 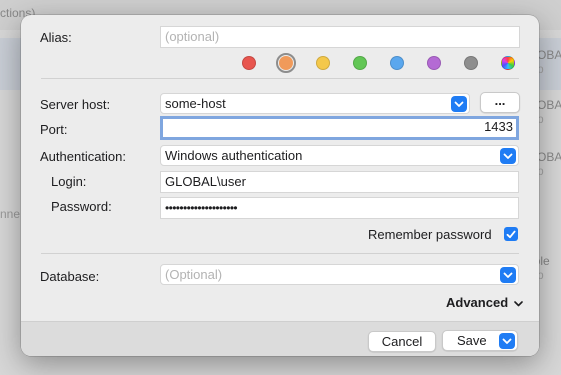 I want to click on save-options-chevron-icon, so click(x=507, y=341).